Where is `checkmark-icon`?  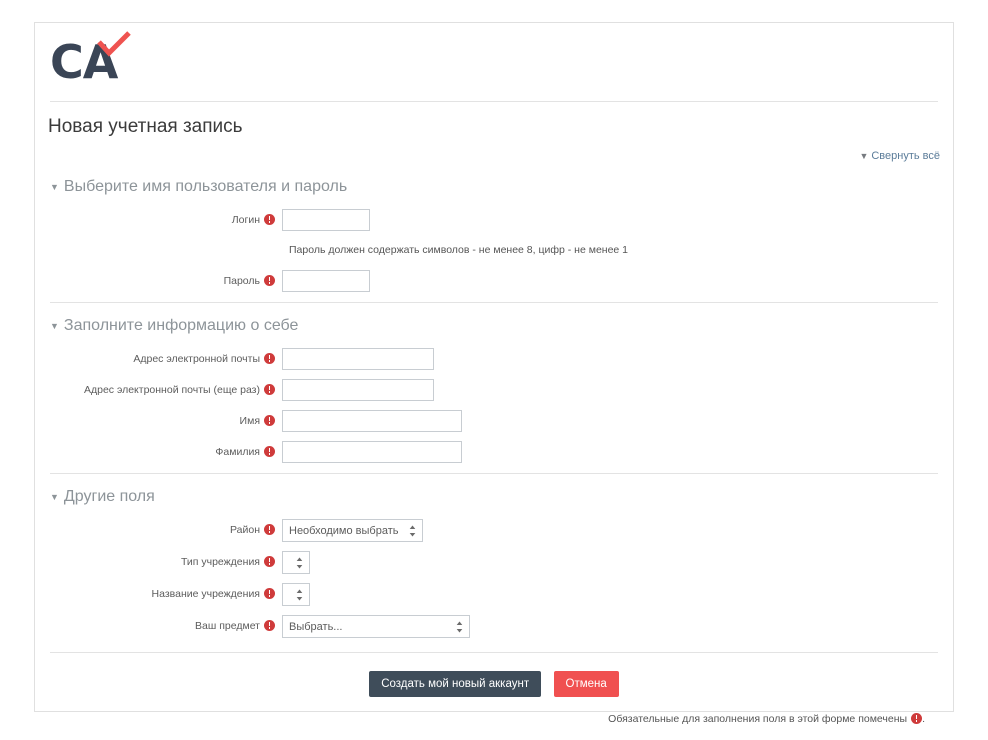
checkmark-icon is located at coordinates (114, 44).